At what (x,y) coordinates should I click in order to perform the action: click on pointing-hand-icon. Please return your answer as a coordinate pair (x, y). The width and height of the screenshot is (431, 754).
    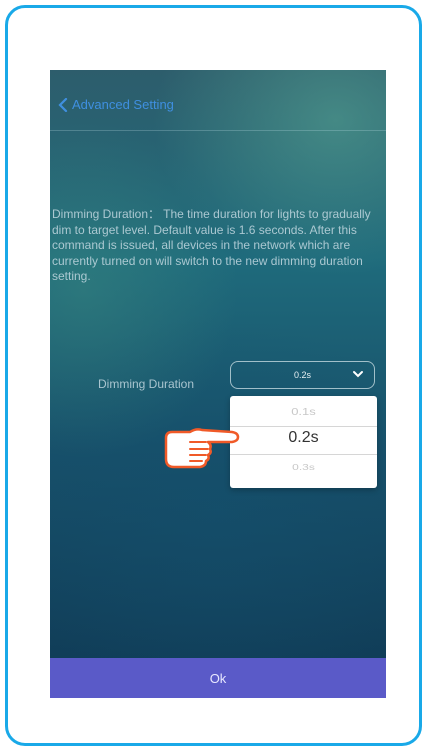
    Looking at the image, I should click on (202, 448).